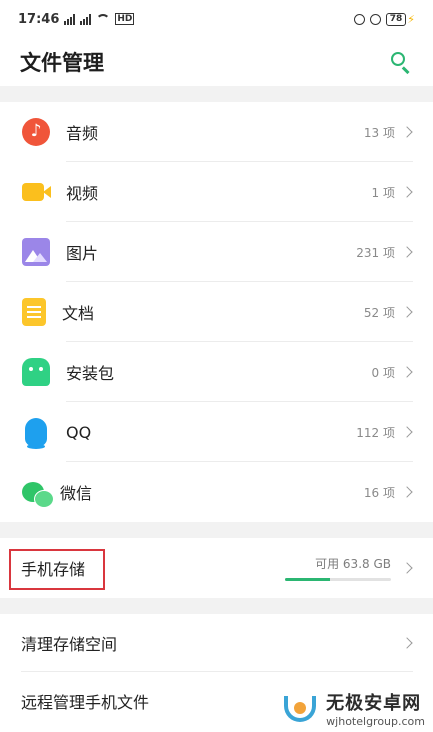 This screenshot has width=433, height=732. What do you see at coordinates (300, 709) in the screenshot?
I see `watermark-logo-icon` at bounding box center [300, 709].